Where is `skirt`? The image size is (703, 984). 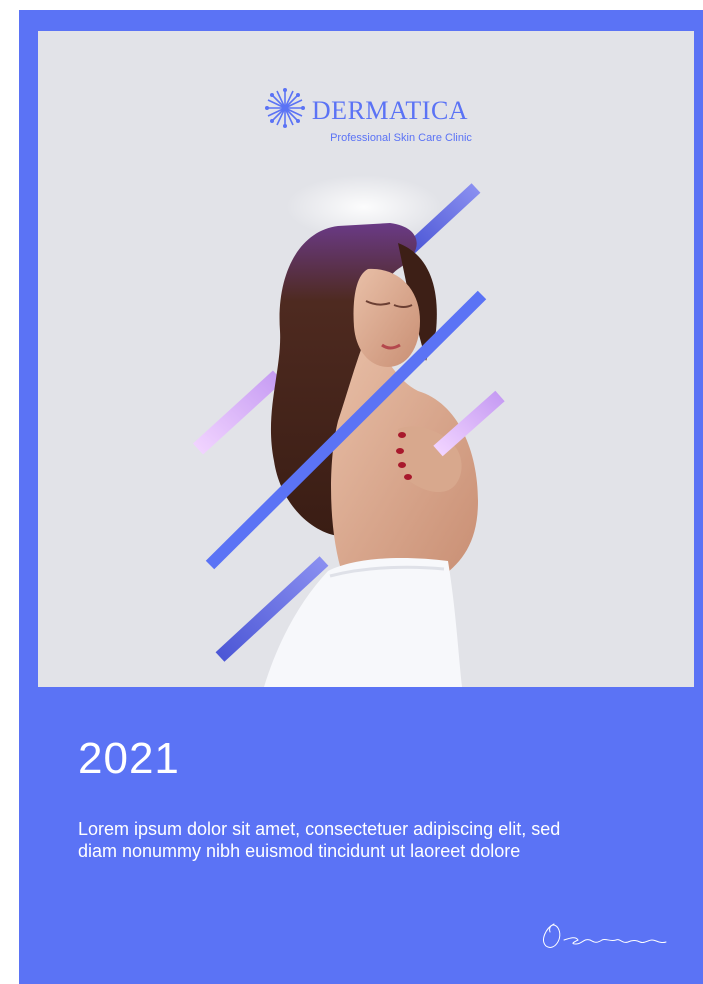 skirt is located at coordinates (363, 622).